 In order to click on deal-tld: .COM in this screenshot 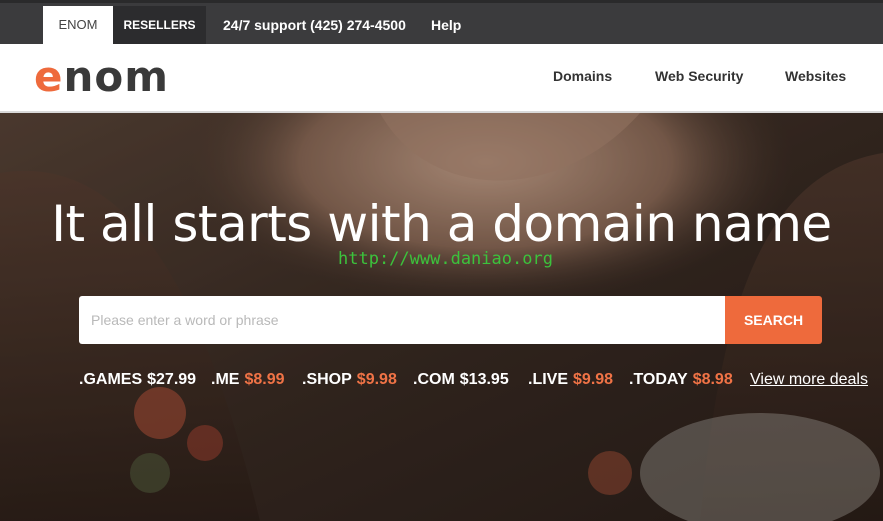, I will do `click(434, 379)`.